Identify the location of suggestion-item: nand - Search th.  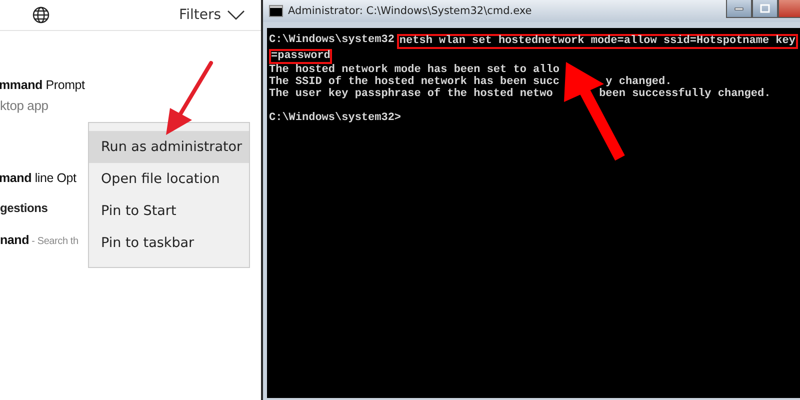
(39, 240).